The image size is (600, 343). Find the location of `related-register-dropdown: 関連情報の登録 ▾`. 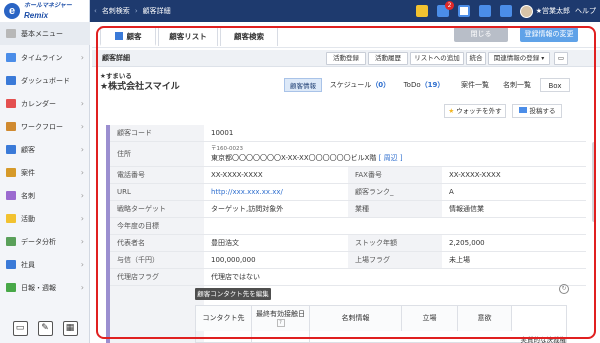

related-register-dropdown: 関連情報の登録 ▾ is located at coordinates (519, 58).